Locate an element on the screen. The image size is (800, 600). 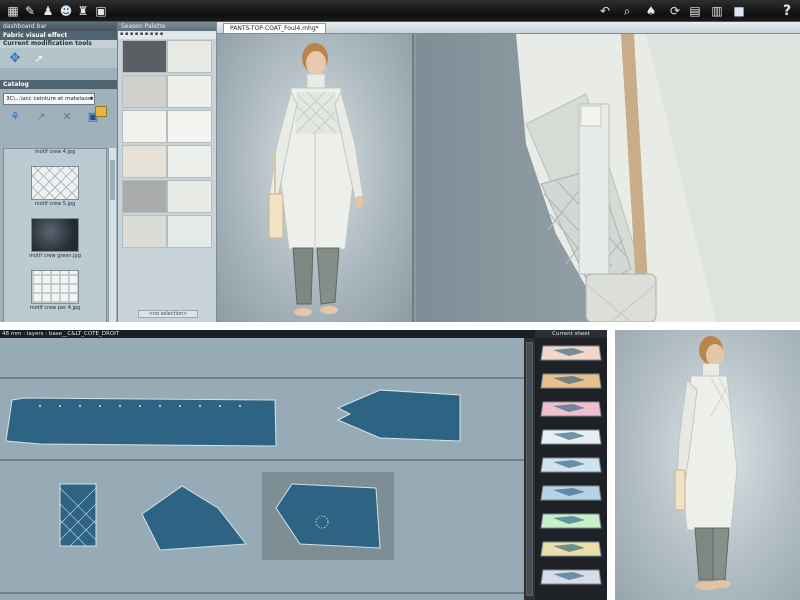
avatar-side is located at coordinates (706, 463).